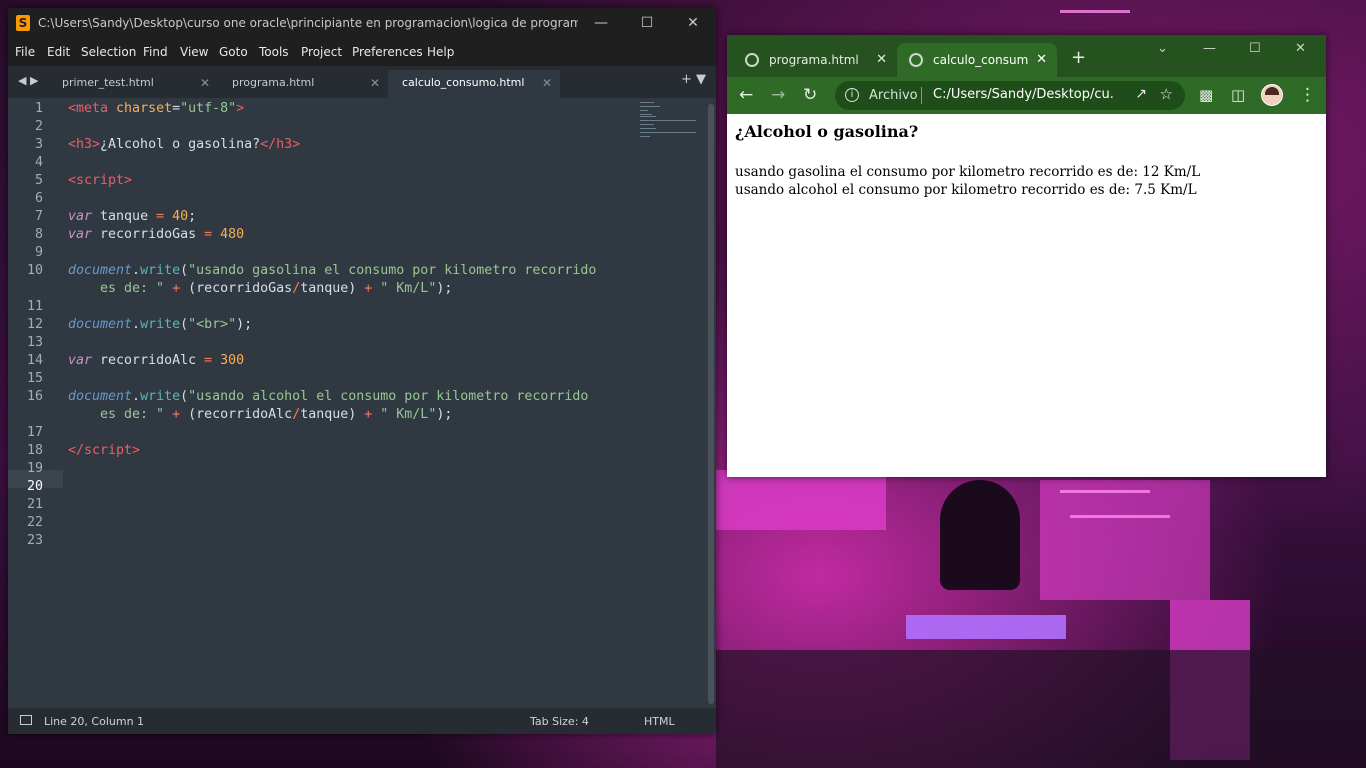  Describe the element at coordinates (34, 378) in the screenshot. I see `line-number: 15` at that location.